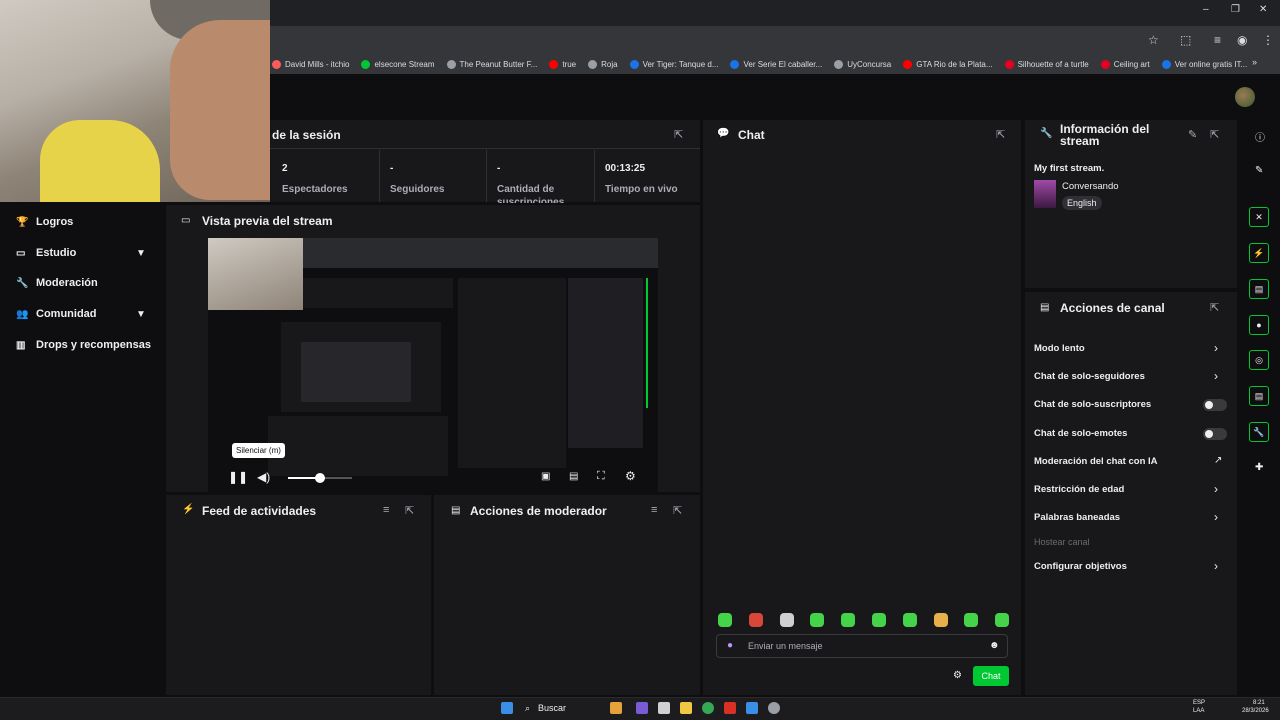  Describe the element at coordinates (1259, 467) in the screenshot. I see `add-widget-icon: ✚` at that location.